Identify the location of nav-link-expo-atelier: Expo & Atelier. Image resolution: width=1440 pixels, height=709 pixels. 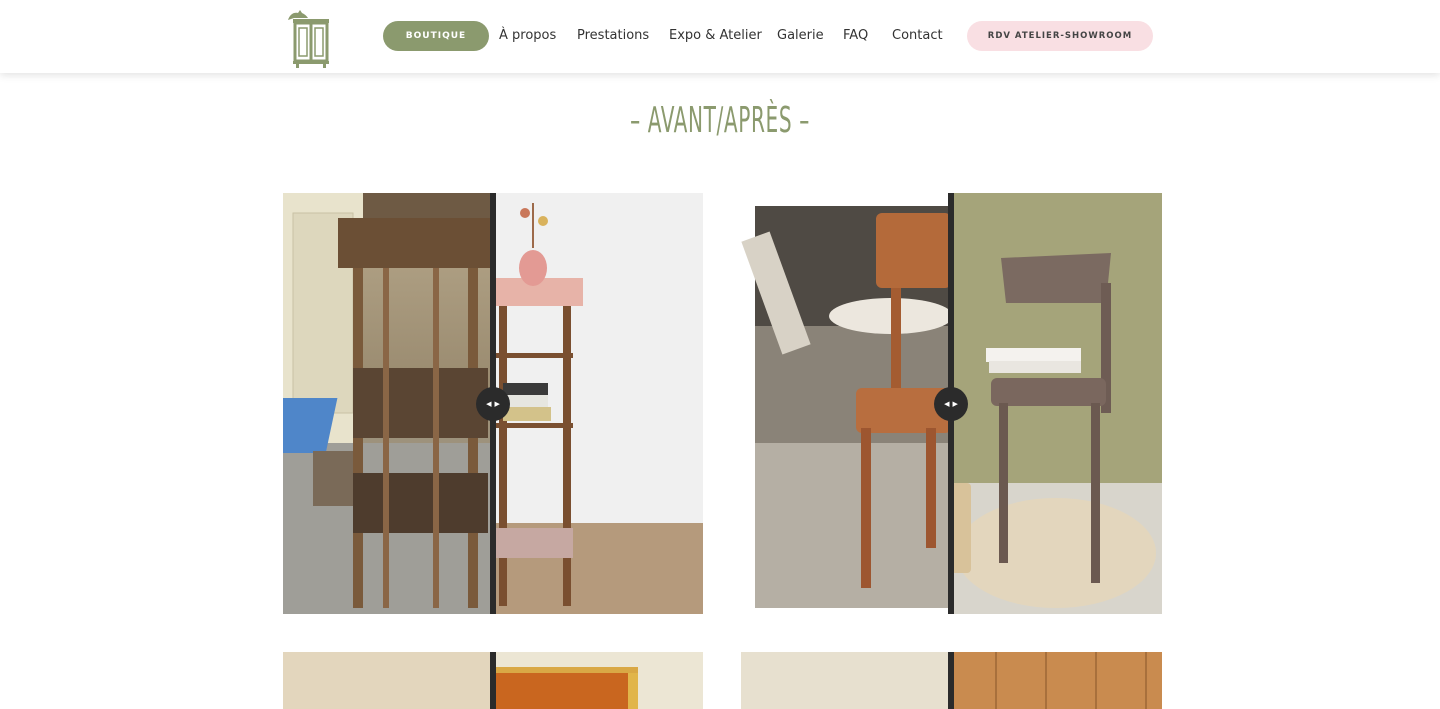
(715, 36).